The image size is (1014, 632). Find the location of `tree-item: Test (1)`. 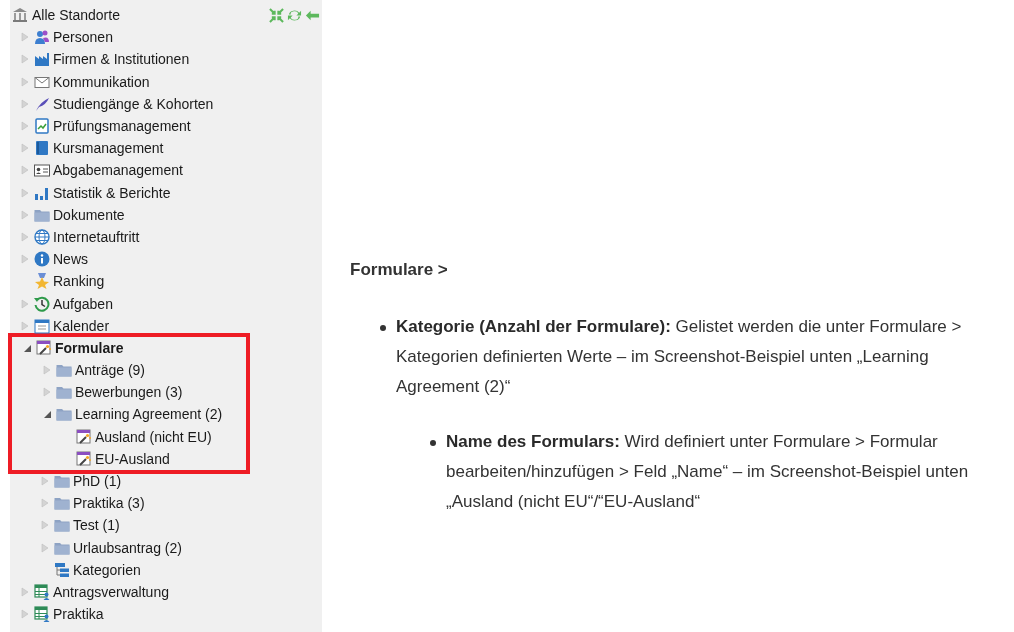

tree-item: Test (1) is located at coordinates (96, 525).